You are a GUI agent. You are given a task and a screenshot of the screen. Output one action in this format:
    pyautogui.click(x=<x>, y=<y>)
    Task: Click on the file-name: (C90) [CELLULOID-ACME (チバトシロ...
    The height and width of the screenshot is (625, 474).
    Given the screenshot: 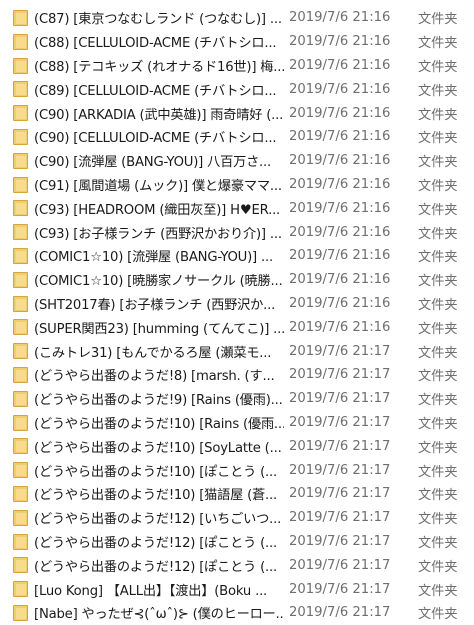 What is the action you would take?
    pyautogui.click(x=155, y=139)
    